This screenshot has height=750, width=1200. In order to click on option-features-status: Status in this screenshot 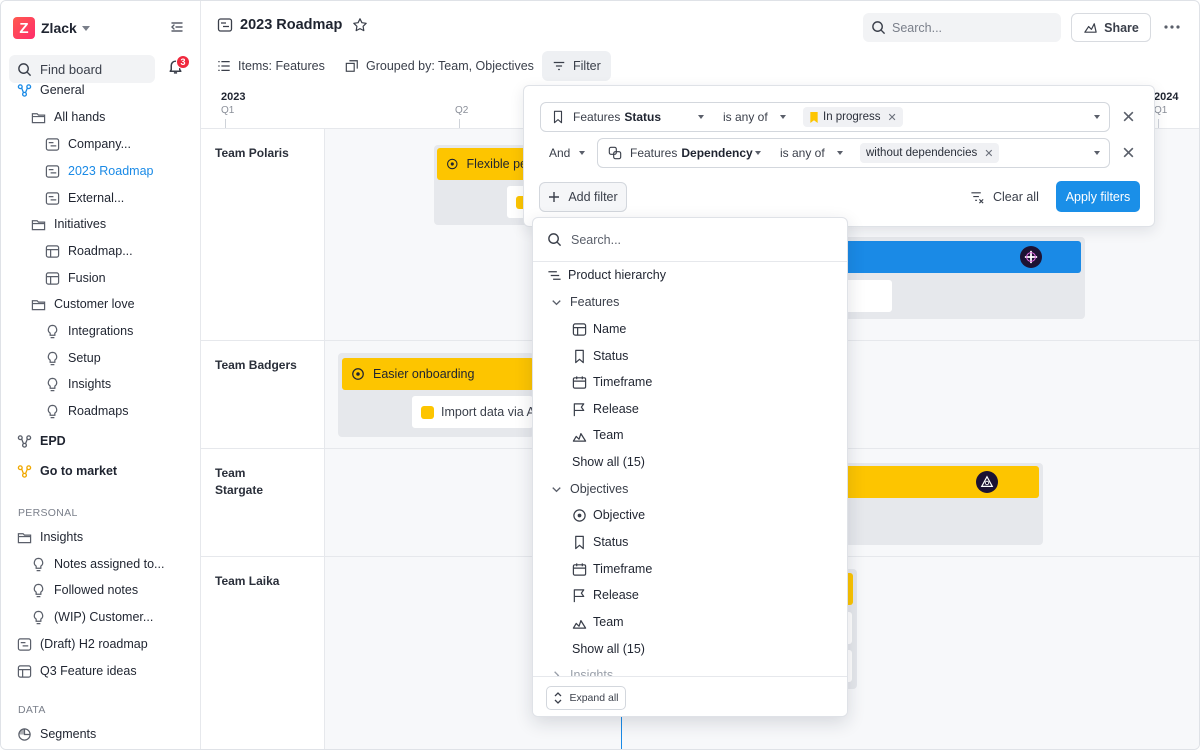, I will do `click(600, 356)`.